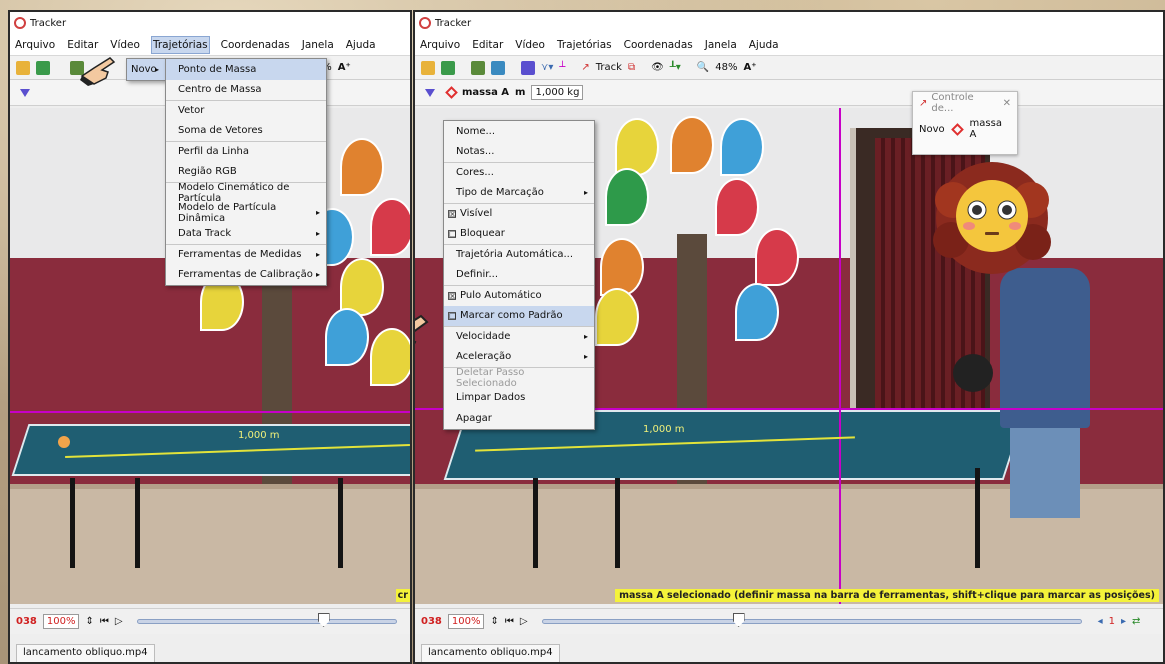  I want to click on menu-item: Ferramentas de Calibração ▸, so click(246, 274).